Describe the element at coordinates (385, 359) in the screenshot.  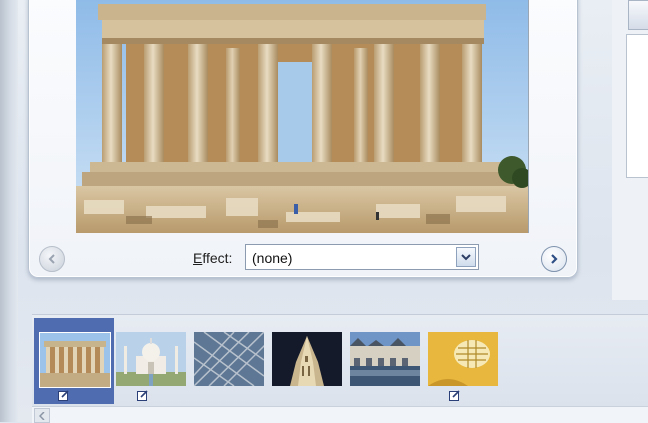
I see `thumbnail-chateau` at that location.